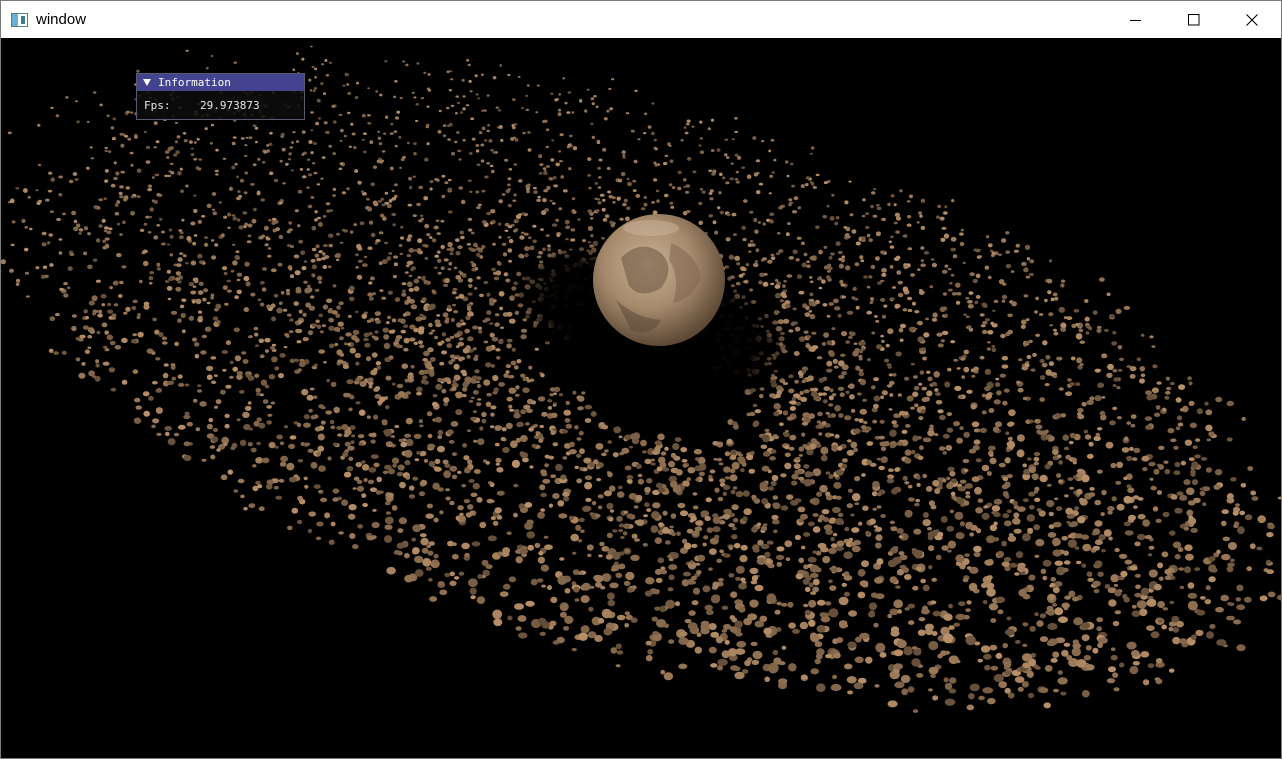  What do you see at coordinates (157, 105) in the screenshot?
I see `fps-label: Fps:` at bounding box center [157, 105].